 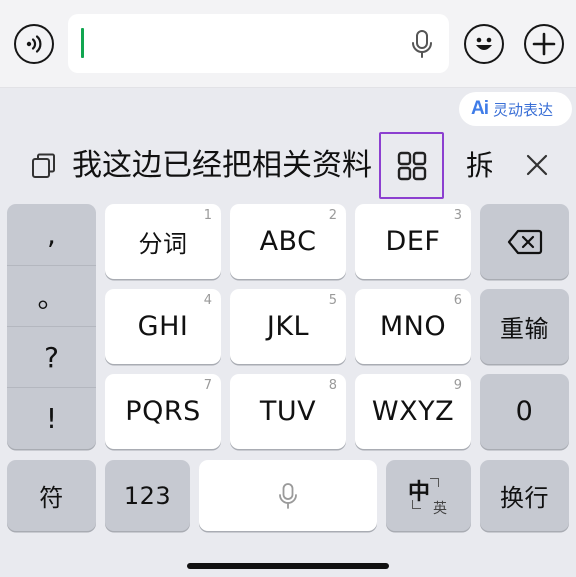 What do you see at coordinates (258, 43) in the screenshot?
I see `message-text-field` at bounding box center [258, 43].